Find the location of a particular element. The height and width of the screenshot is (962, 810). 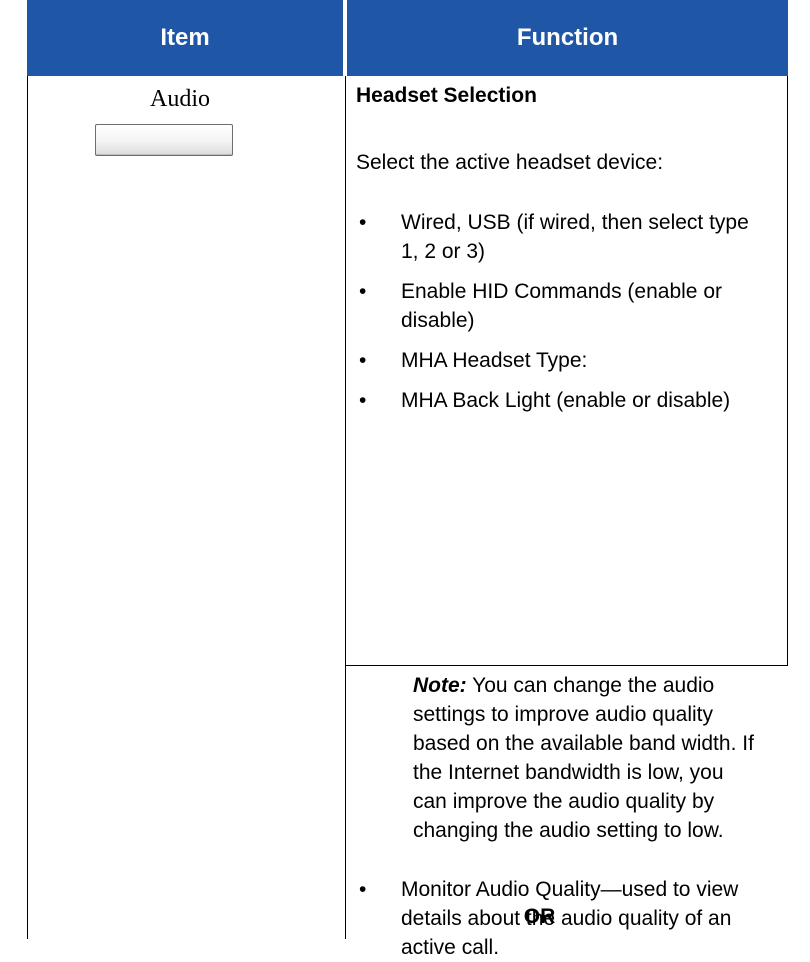

column-header-item: Item is located at coordinates (185, 38).